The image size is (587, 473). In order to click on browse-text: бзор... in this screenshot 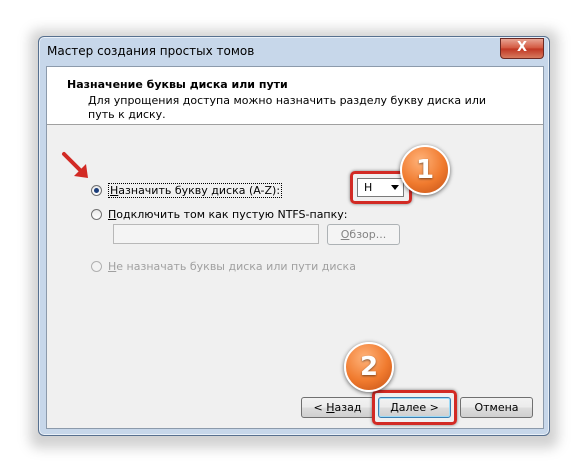, I will do `click(368, 234)`.